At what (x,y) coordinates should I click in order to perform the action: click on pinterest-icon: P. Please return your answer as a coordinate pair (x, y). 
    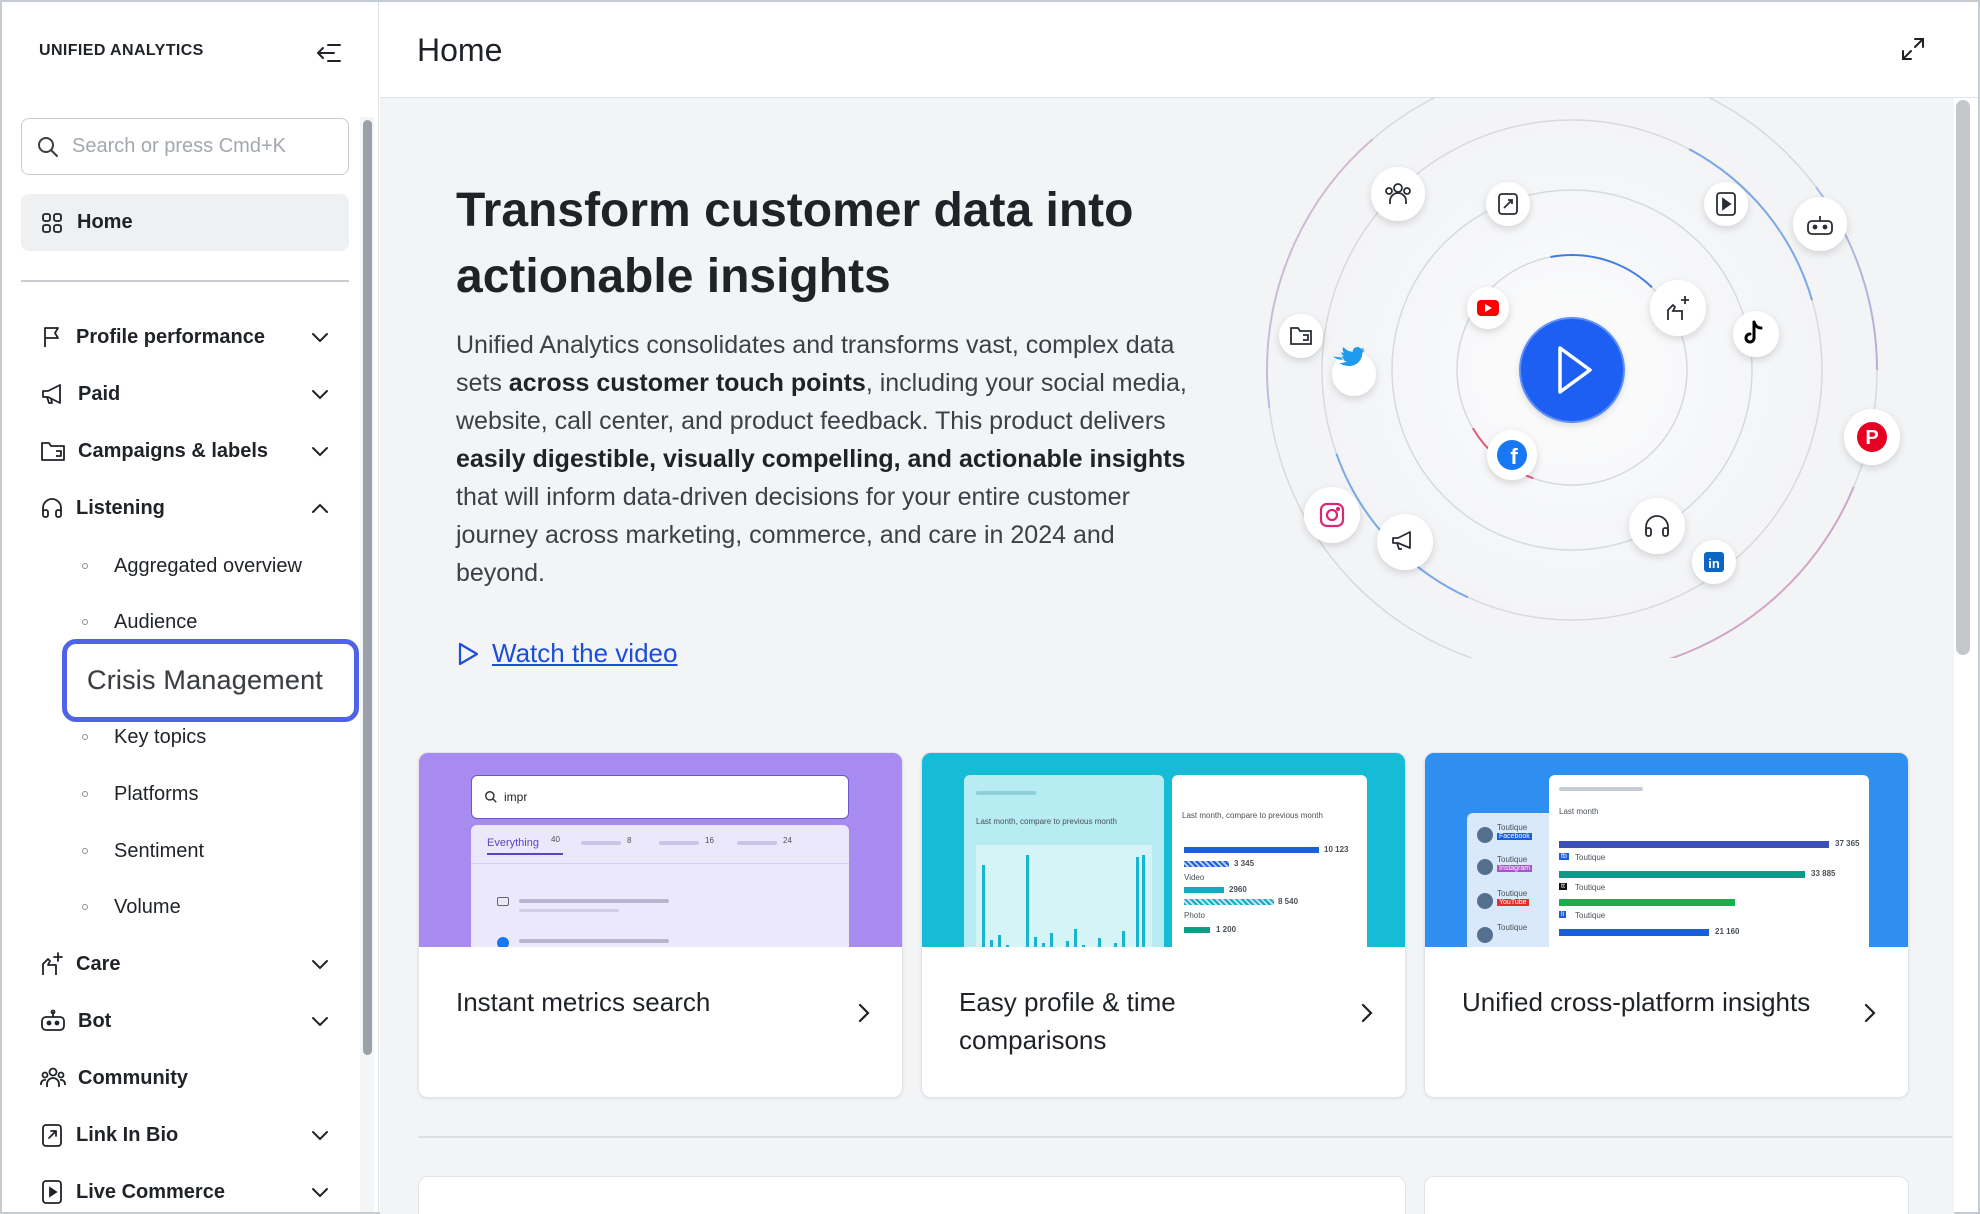
    Looking at the image, I should click on (1872, 437).